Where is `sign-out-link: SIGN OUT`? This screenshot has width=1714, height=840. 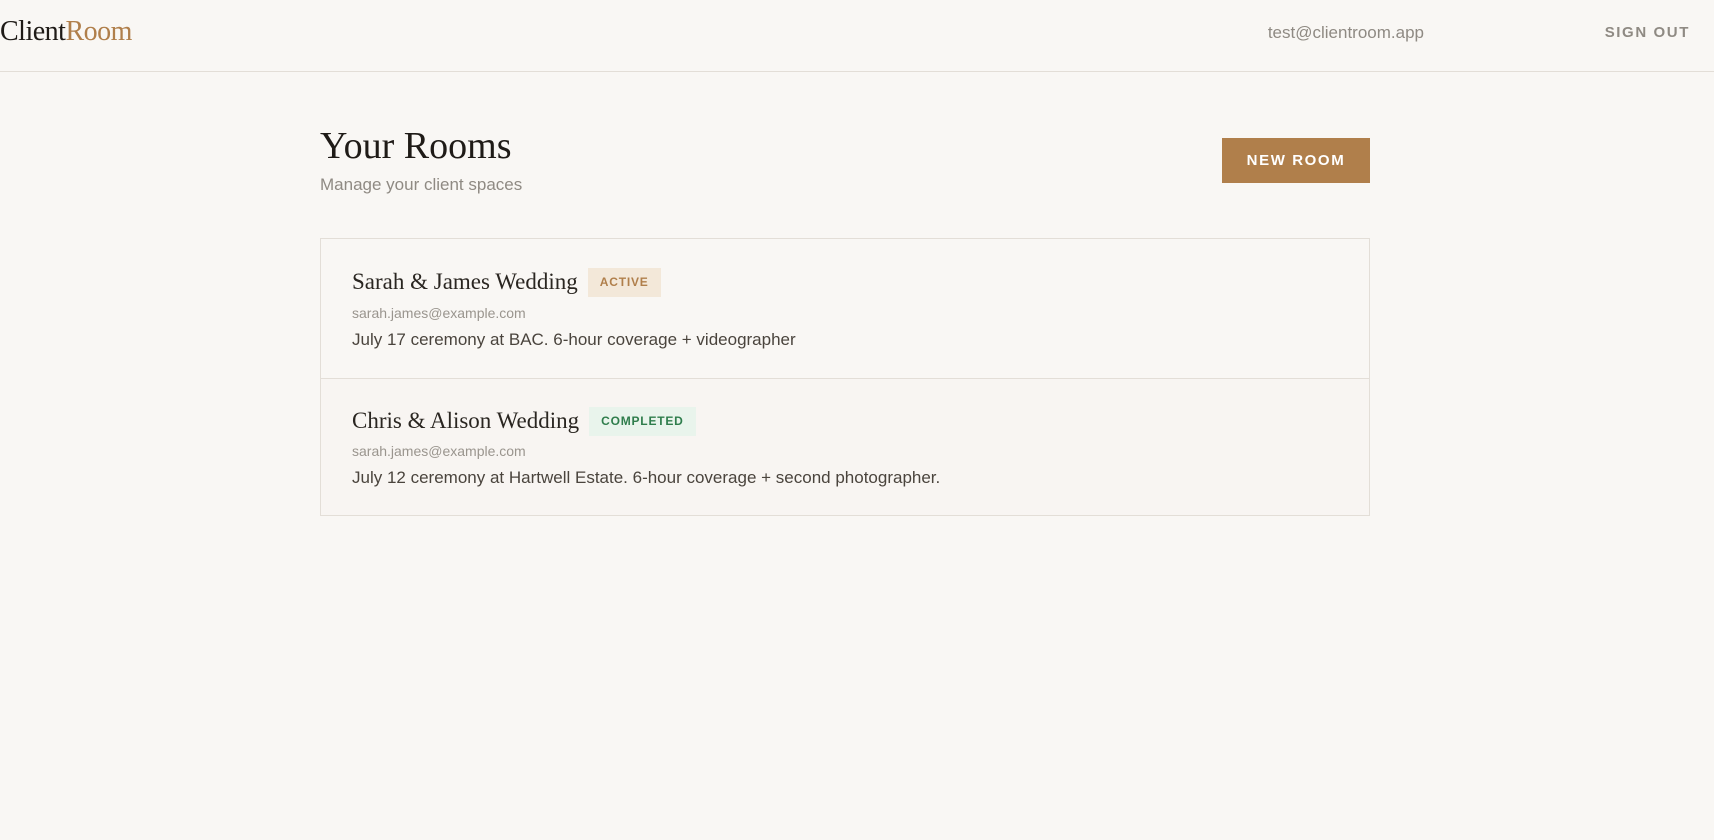
sign-out-link: SIGN OUT is located at coordinates (1647, 33).